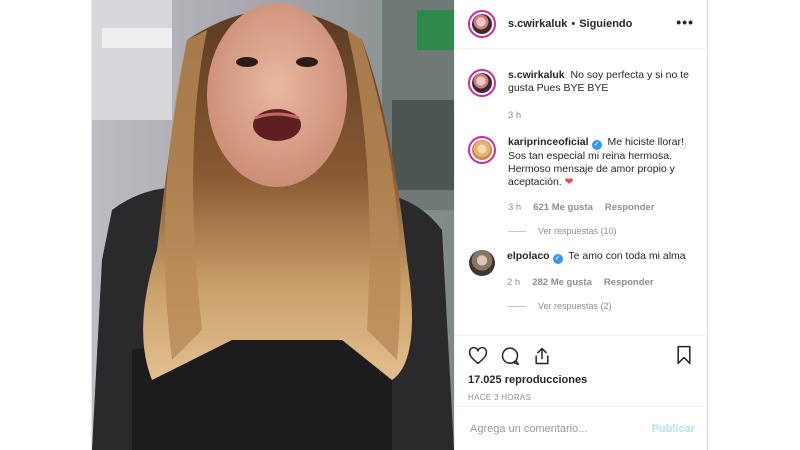 The image size is (800, 450). I want to click on add-comment-bar: Publicar, so click(581, 428).